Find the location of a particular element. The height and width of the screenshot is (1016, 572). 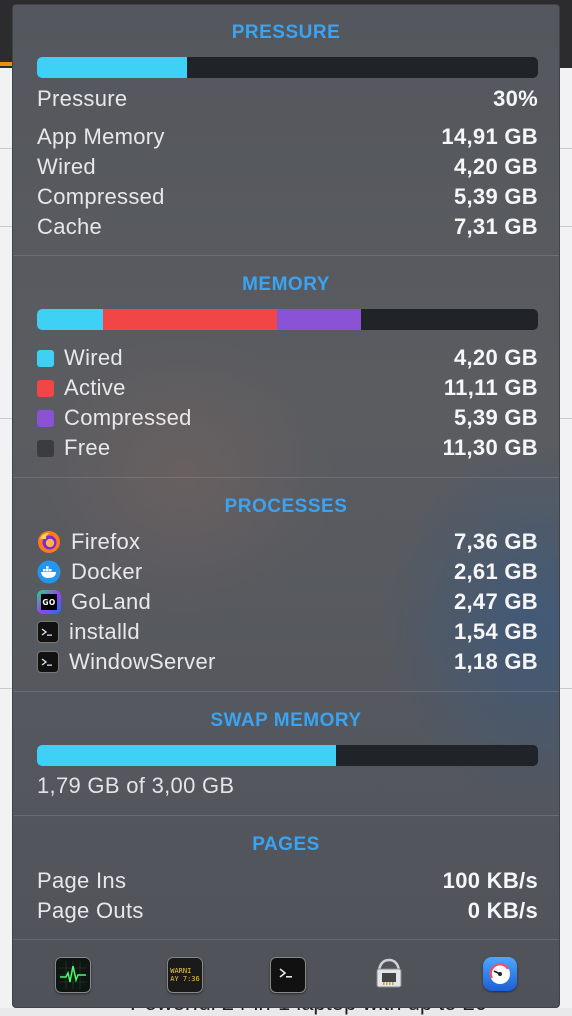

memory-bar-free is located at coordinates (449, 319).